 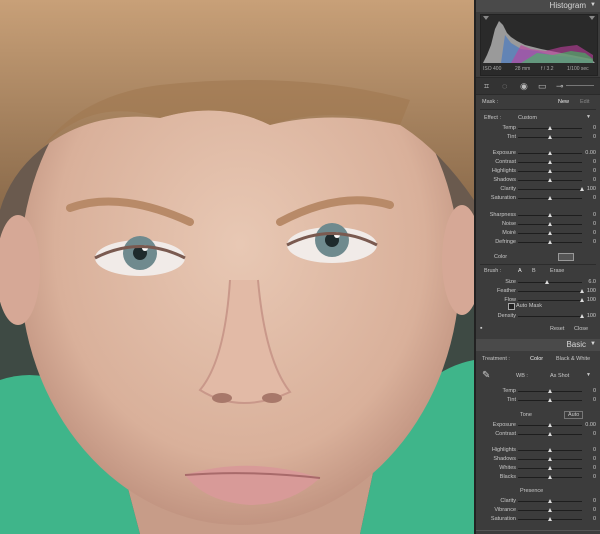 I want to click on effect-track-sharpness, so click(x=550, y=215).